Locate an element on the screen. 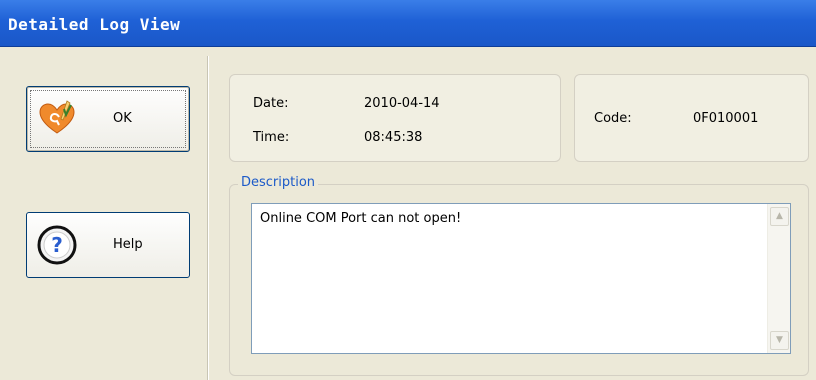 The height and width of the screenshot is (380, 816). ok-button-label: OK is located at coordinates (122, 118).